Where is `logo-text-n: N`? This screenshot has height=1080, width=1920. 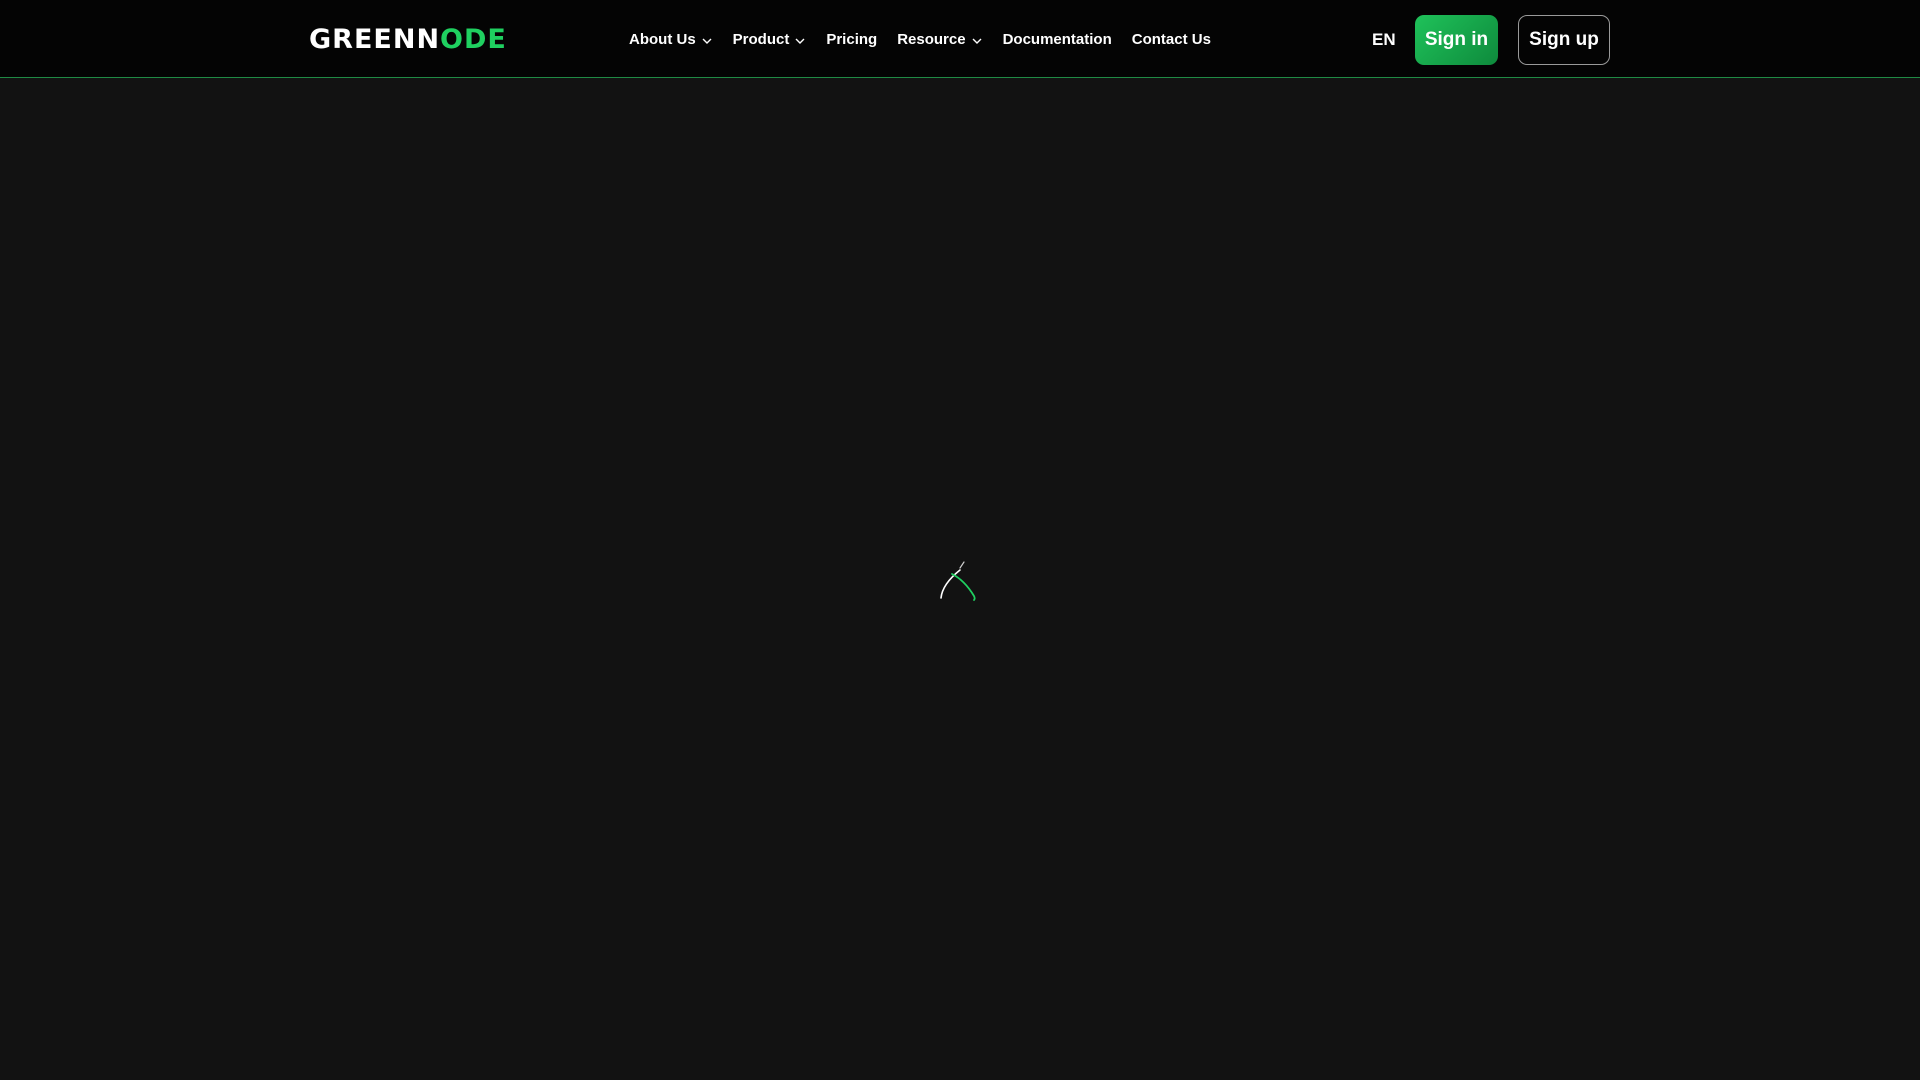 logo-text-n: N is located at coordinates (428, 39).